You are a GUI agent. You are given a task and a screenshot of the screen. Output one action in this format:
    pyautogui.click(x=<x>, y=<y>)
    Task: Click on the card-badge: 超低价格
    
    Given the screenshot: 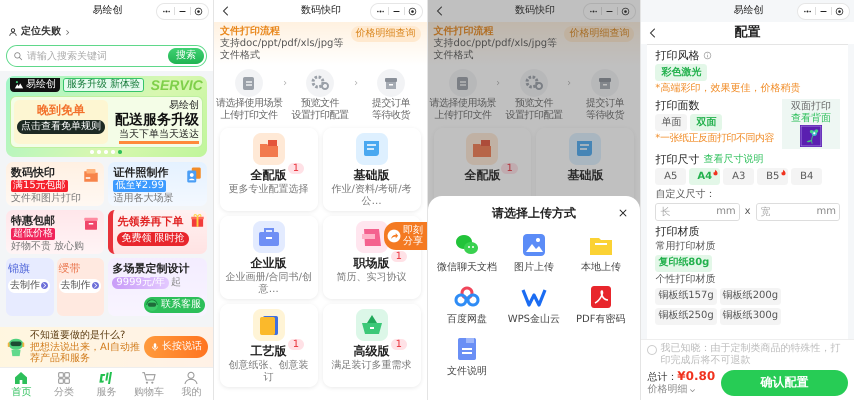 What is the action you would take?
    pyautogui.click(x=33, y=234)
    